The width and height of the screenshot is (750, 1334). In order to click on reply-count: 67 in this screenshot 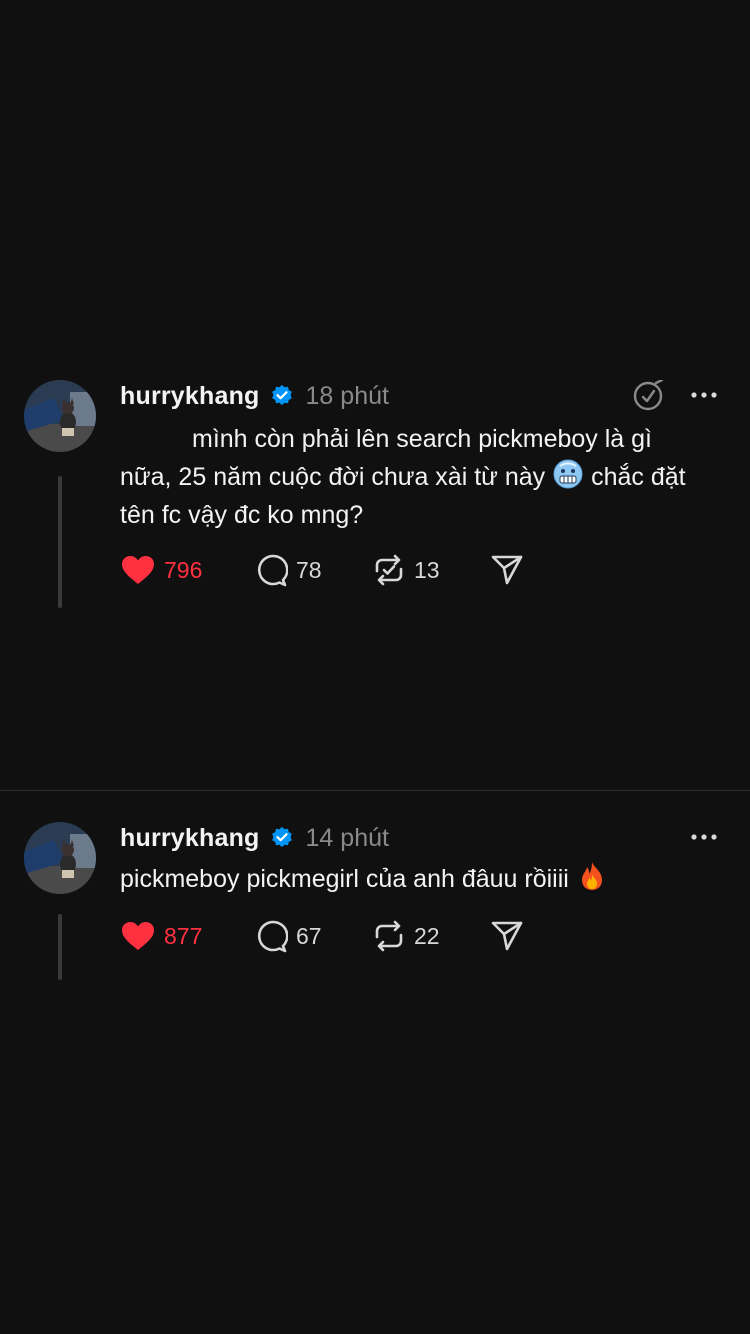, I will do `click(309, 935)`.